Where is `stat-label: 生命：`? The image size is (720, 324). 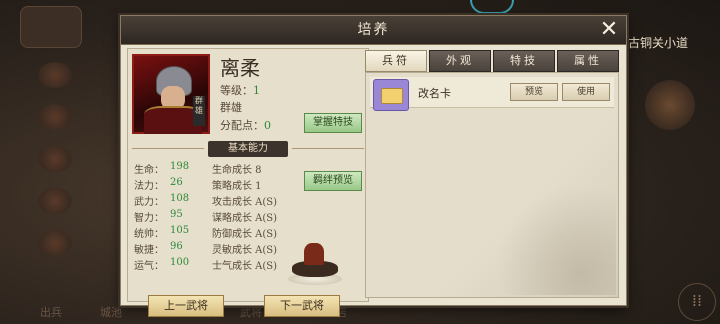
stat-label: 生命： is located at coordinates (149, 170).